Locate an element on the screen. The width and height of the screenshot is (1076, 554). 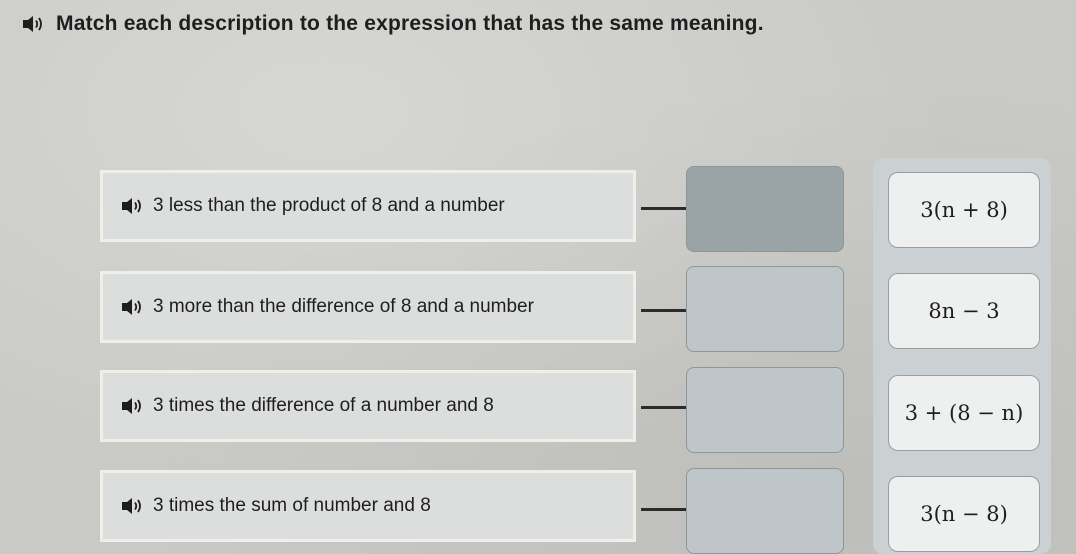
expression-card-3: 3 + (8 − n) is located at coordinates (964, 413).